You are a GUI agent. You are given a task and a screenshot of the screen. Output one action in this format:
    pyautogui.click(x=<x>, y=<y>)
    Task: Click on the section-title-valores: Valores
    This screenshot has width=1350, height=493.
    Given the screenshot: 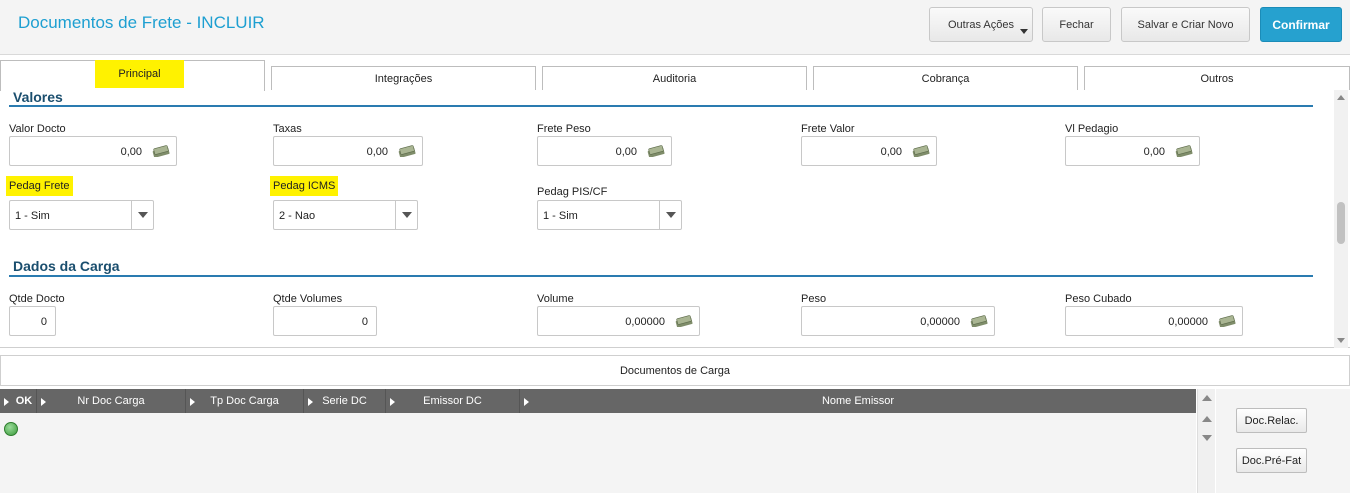 What is the action you would take?
    pyautogui.click(x=38, y=97)
    